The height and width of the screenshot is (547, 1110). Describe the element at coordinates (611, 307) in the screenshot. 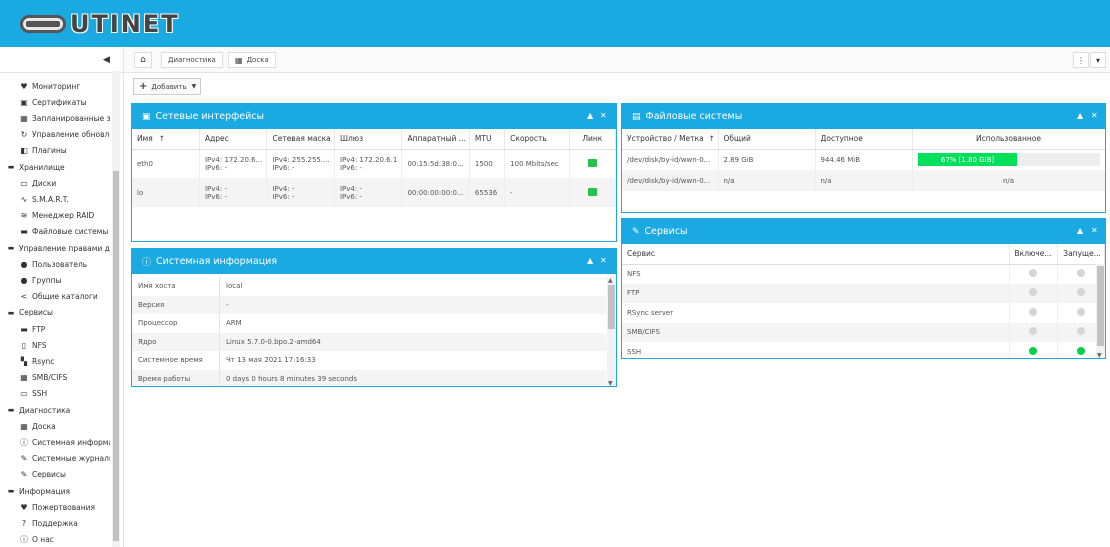

I see `sysinfo-scroll-thumb` at that location.